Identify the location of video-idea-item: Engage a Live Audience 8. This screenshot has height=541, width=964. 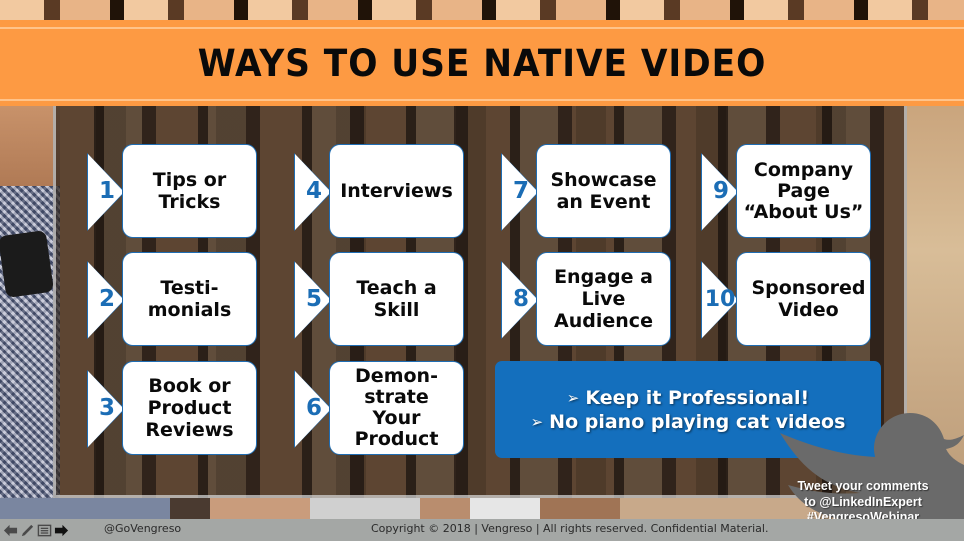
(586, 299).